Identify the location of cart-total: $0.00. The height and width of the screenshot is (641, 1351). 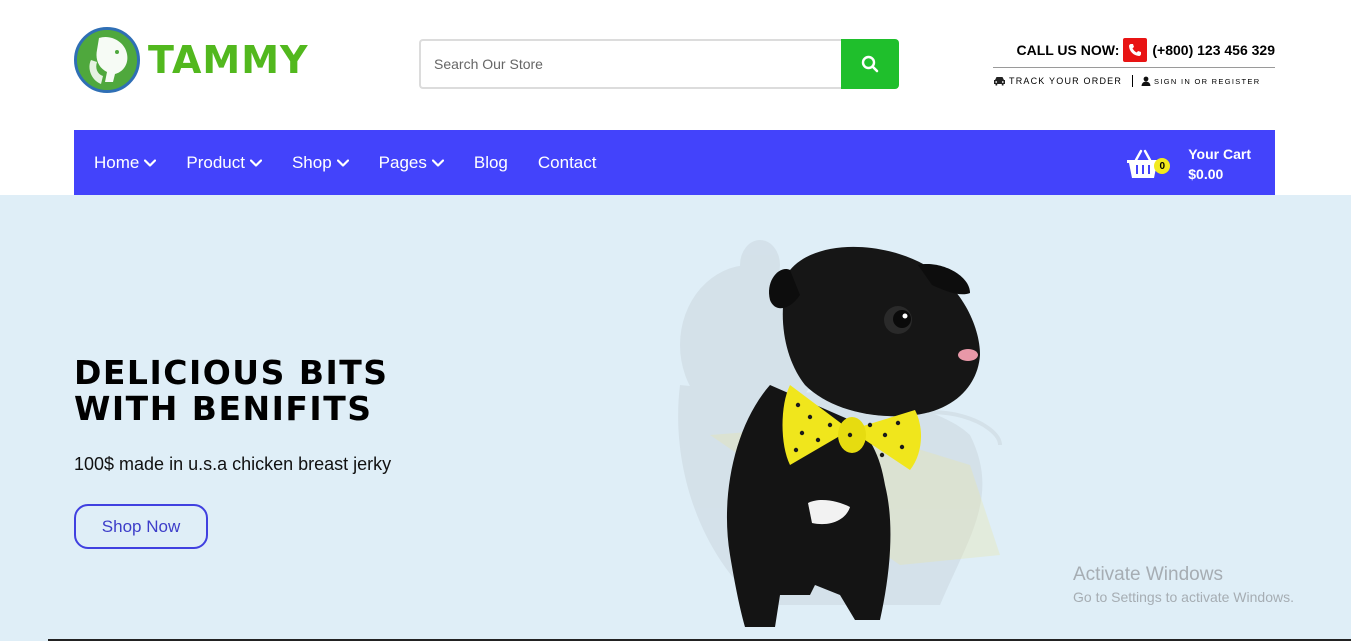
(1206, 174).